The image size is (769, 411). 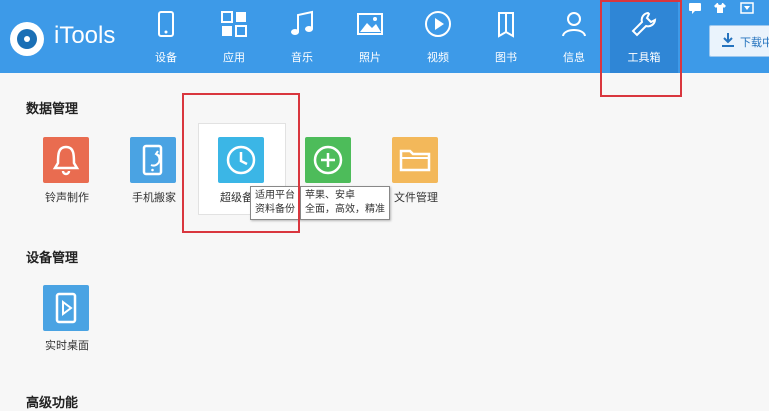 I want to click on section-title-advanced: 高级功能, so click(x=52, y=403).